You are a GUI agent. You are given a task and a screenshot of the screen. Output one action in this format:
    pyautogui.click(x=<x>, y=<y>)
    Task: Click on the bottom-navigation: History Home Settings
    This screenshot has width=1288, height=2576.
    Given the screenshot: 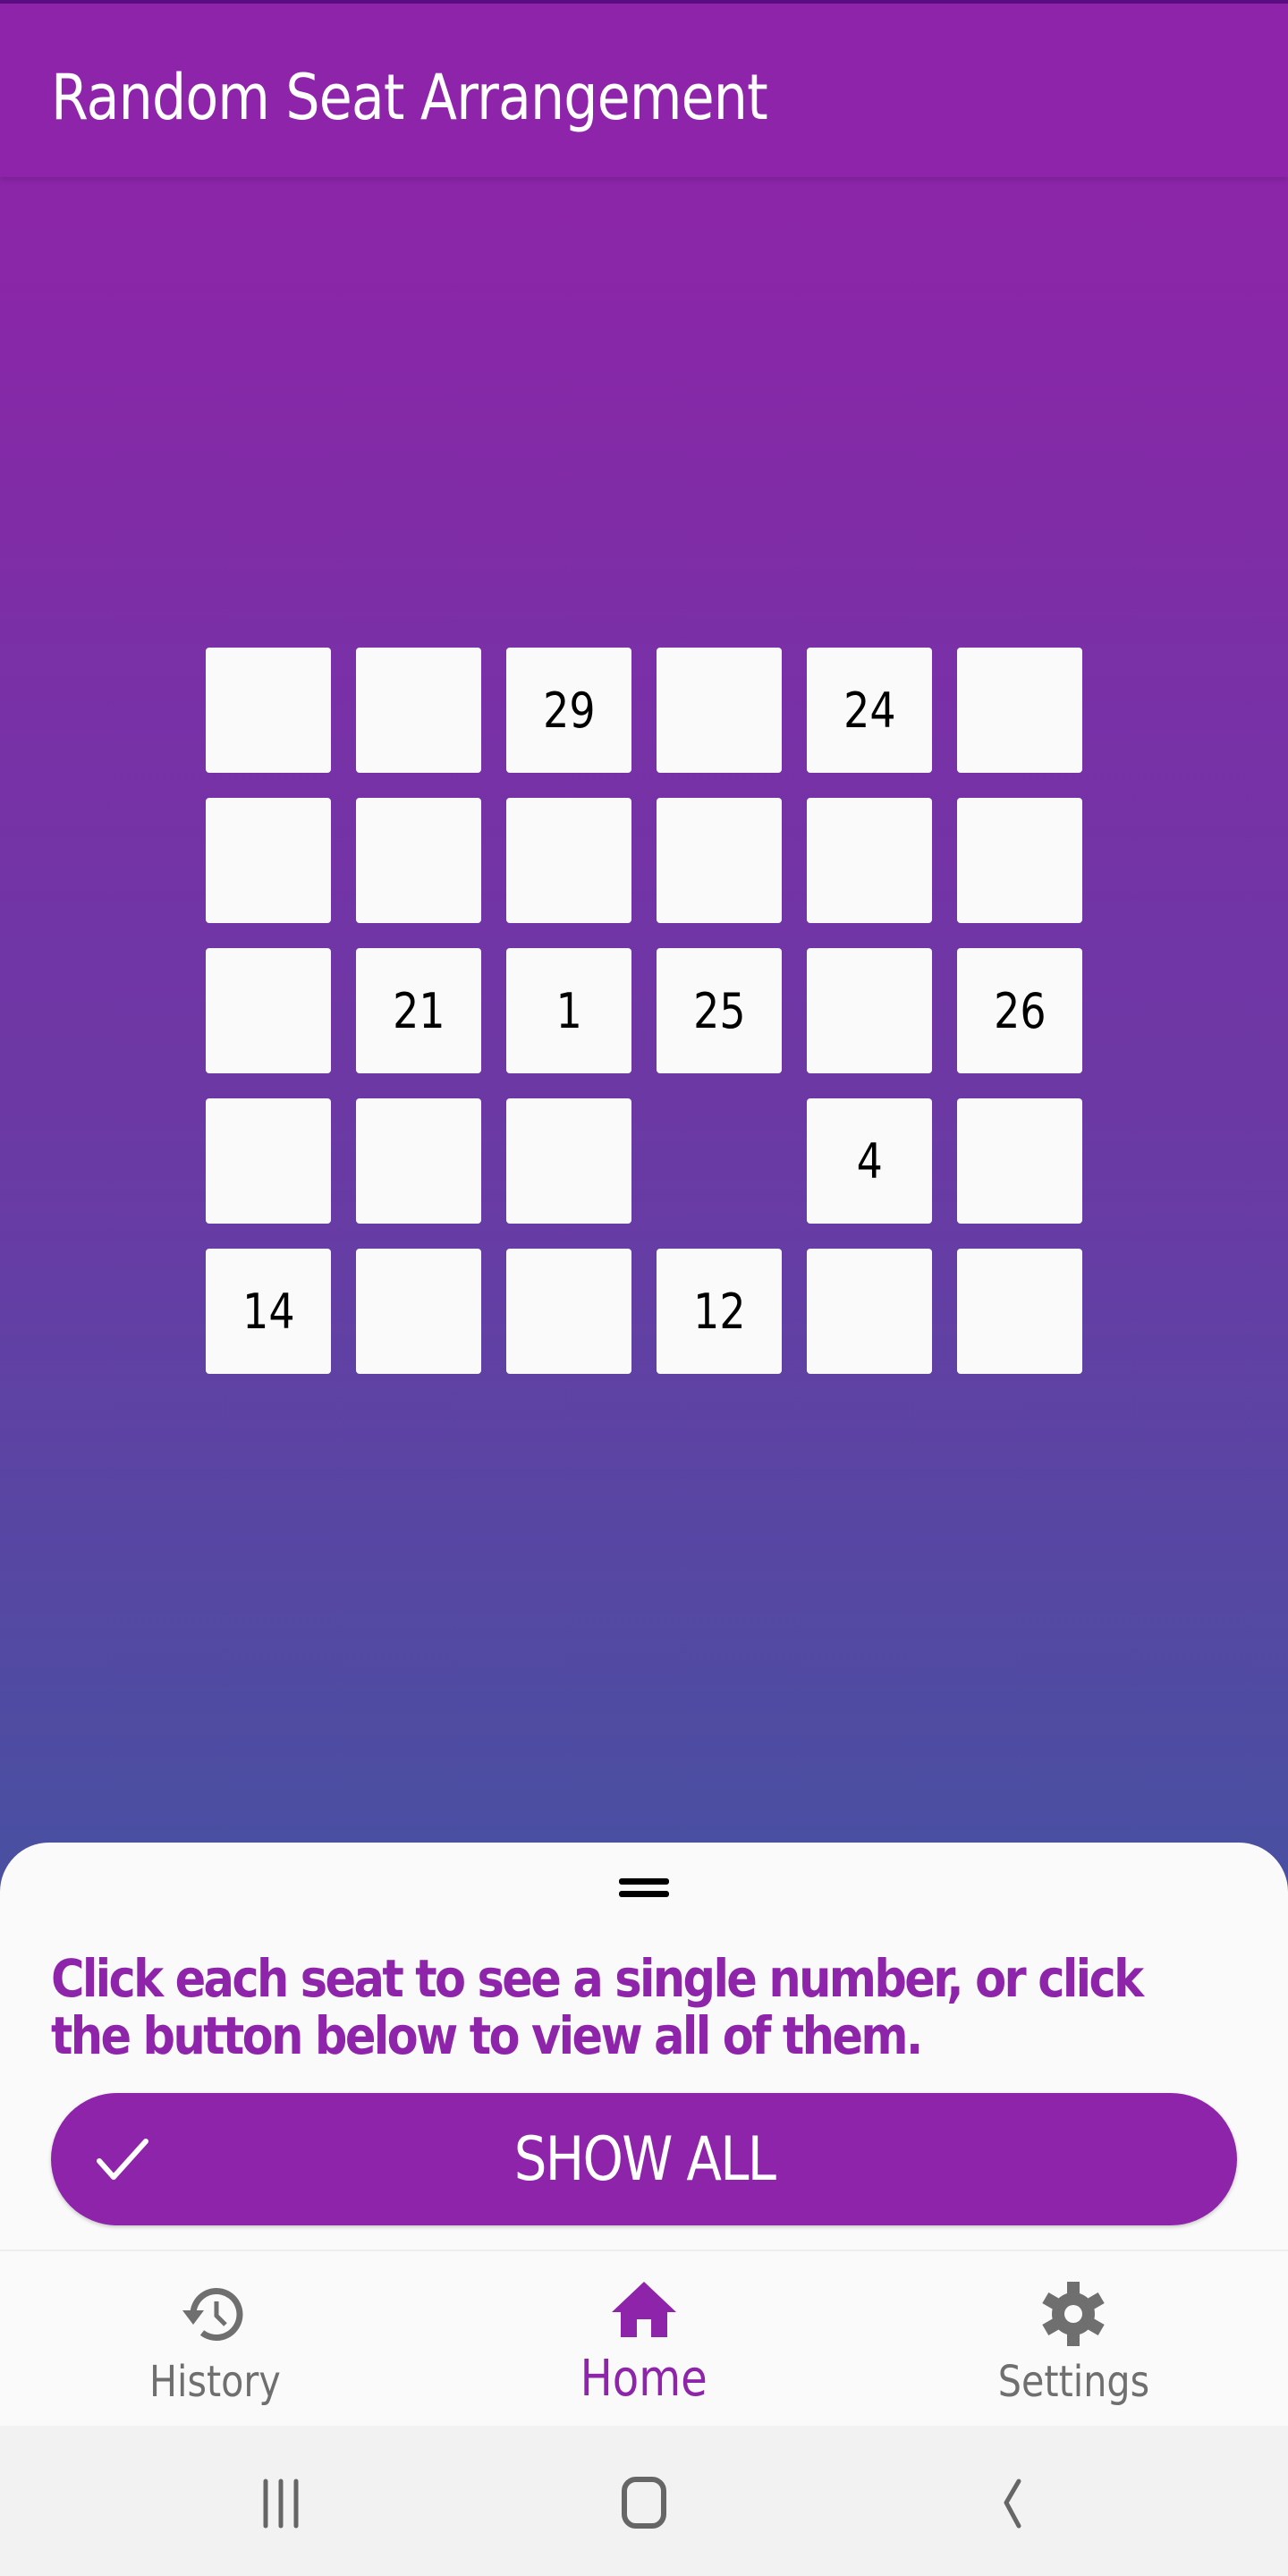 What is the action you would take?
    pyautogui.click(x=644, y=2339)
    